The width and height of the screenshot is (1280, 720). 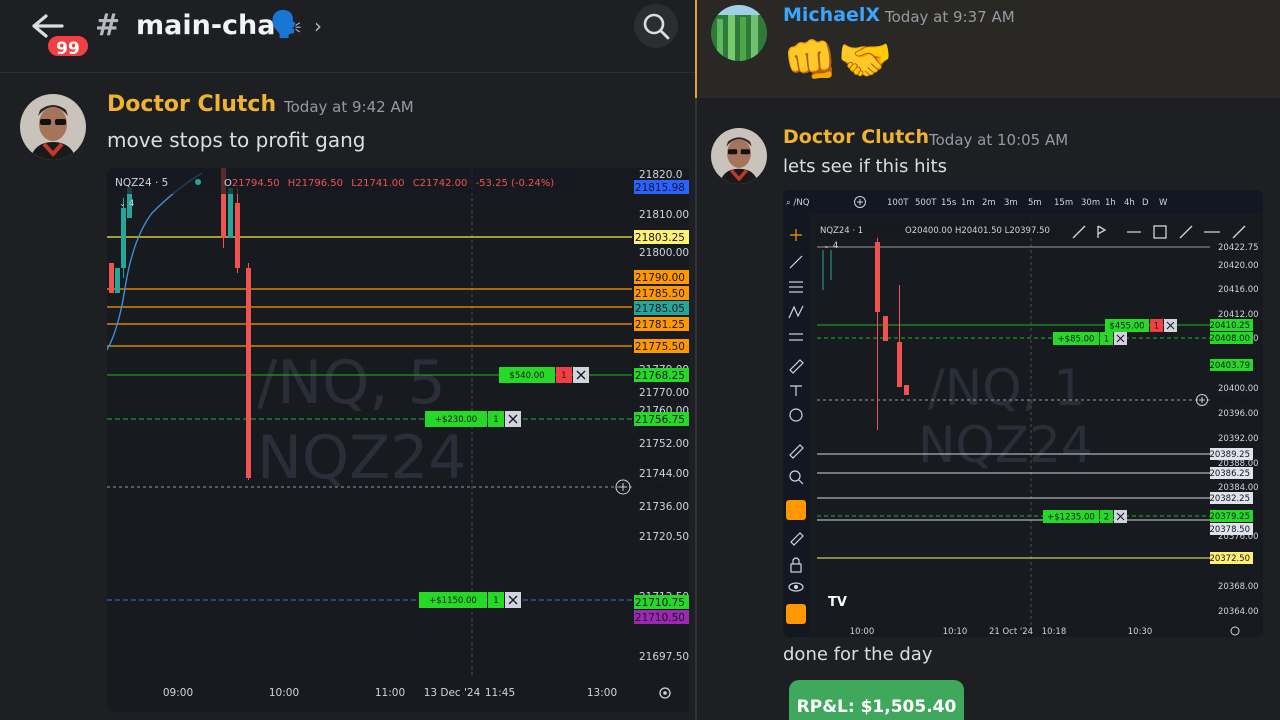 What do you see at coordinates (1163, 203) in the screenshot?
I see `interval-option: W` at bounding box center [1163, 203].